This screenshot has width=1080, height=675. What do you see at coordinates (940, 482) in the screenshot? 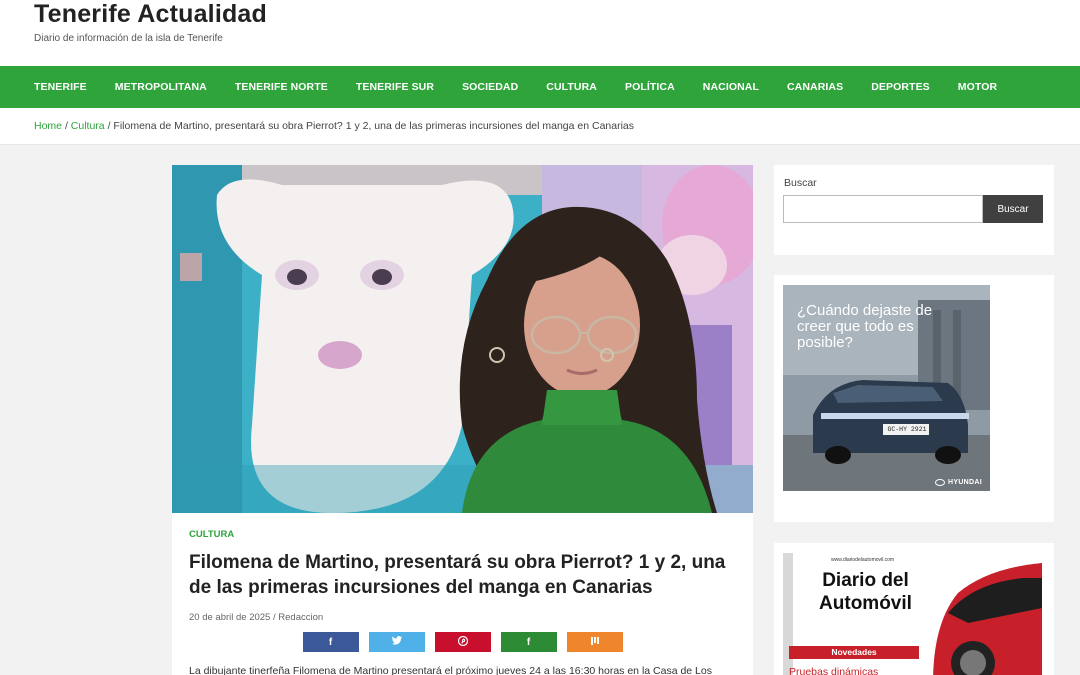
I see `hyundai-logo-icon` at bounding box center [940, 482].